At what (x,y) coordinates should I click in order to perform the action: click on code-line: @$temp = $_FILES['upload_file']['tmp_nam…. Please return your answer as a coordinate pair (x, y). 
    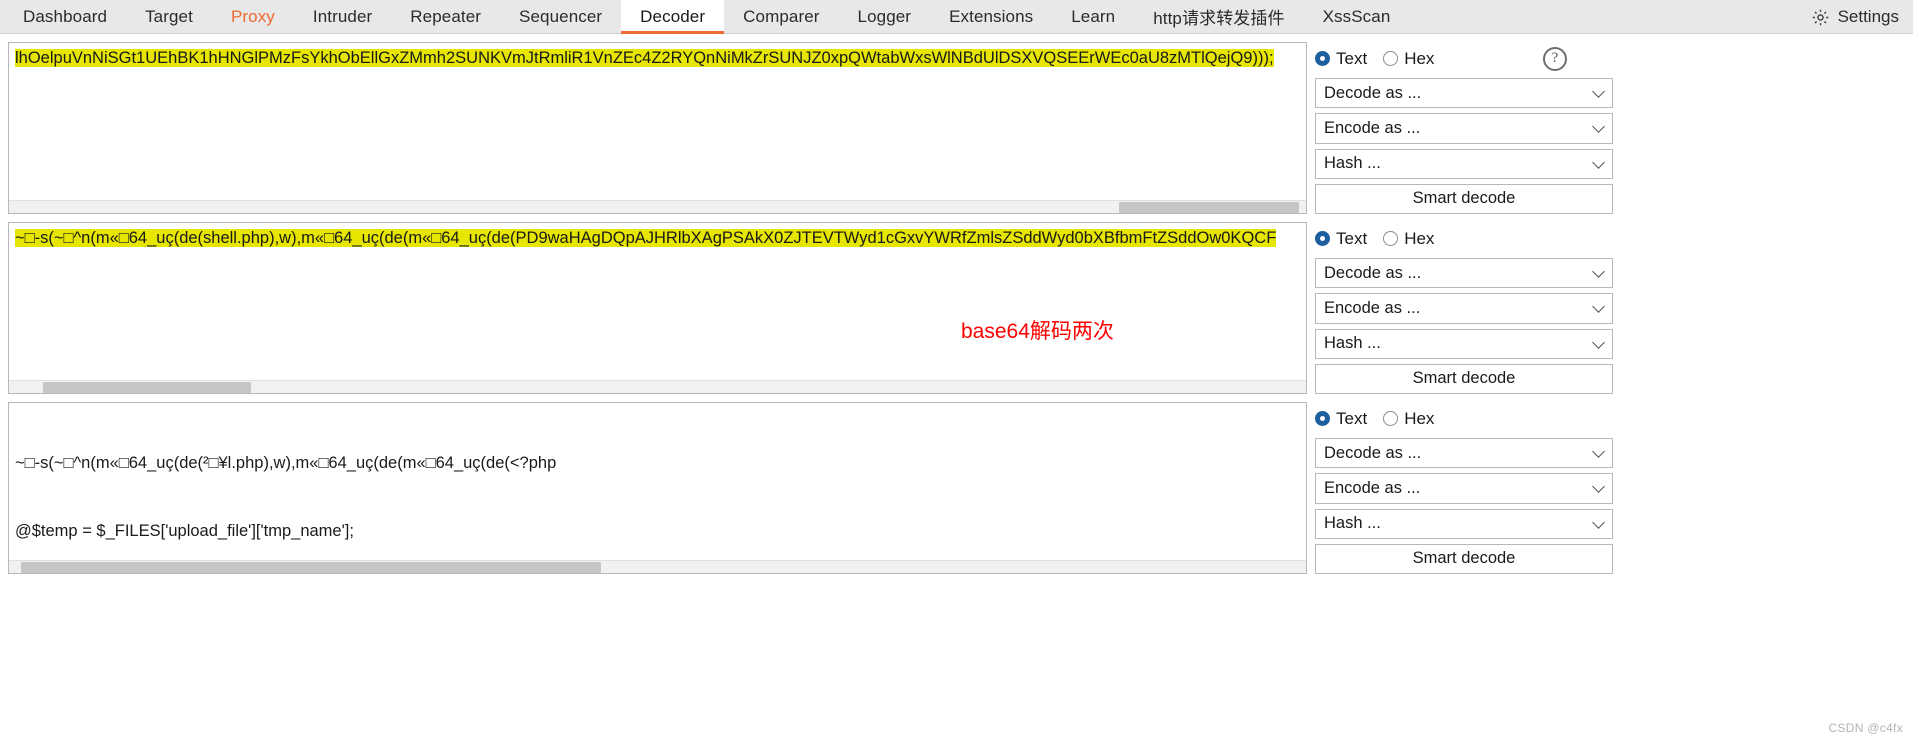
    Looking at the image, I should click on (184, 530).